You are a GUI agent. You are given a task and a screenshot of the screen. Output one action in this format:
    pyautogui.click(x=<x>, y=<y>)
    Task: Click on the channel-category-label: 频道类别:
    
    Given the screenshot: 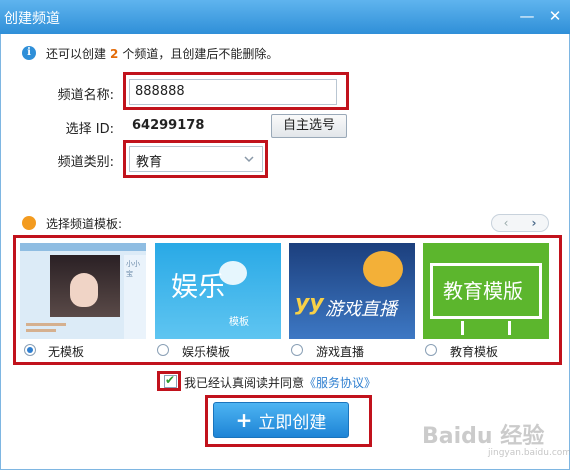 What is the action you would take?
    pyautogui.click(x=85, y=162)
    